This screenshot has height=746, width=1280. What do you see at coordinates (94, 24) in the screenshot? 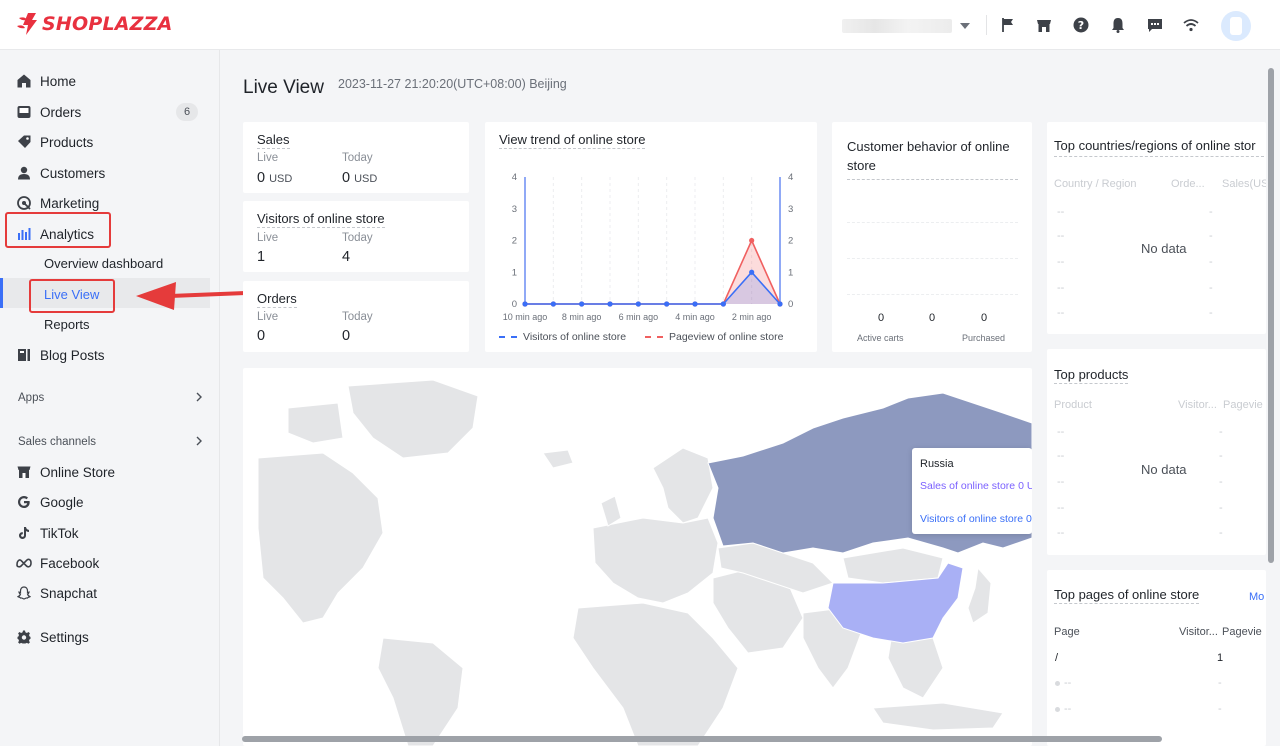
I see `logo: SHOPLAZZA` at bounding box center [94, 24].